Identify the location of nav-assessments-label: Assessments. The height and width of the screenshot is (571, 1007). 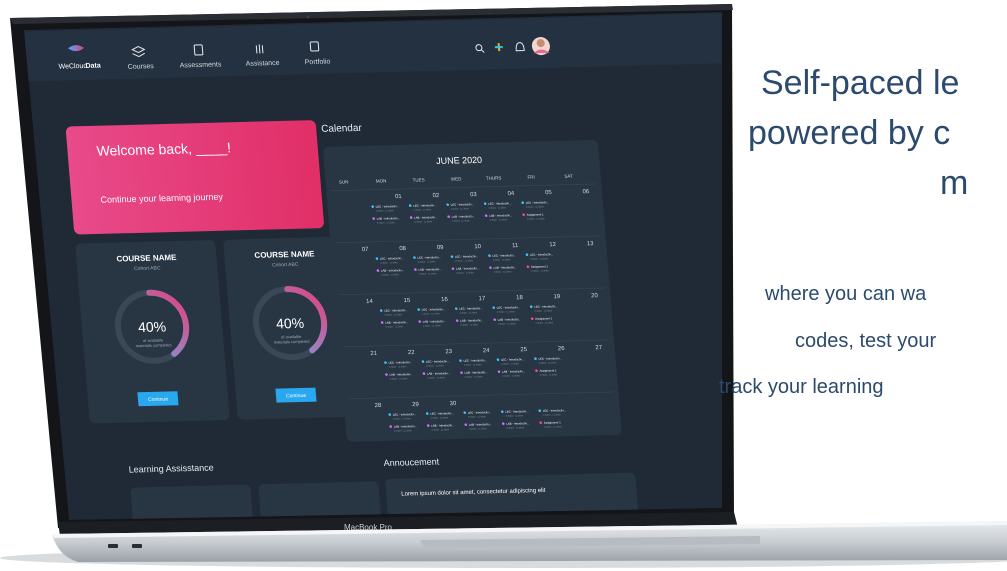
(200, 65).